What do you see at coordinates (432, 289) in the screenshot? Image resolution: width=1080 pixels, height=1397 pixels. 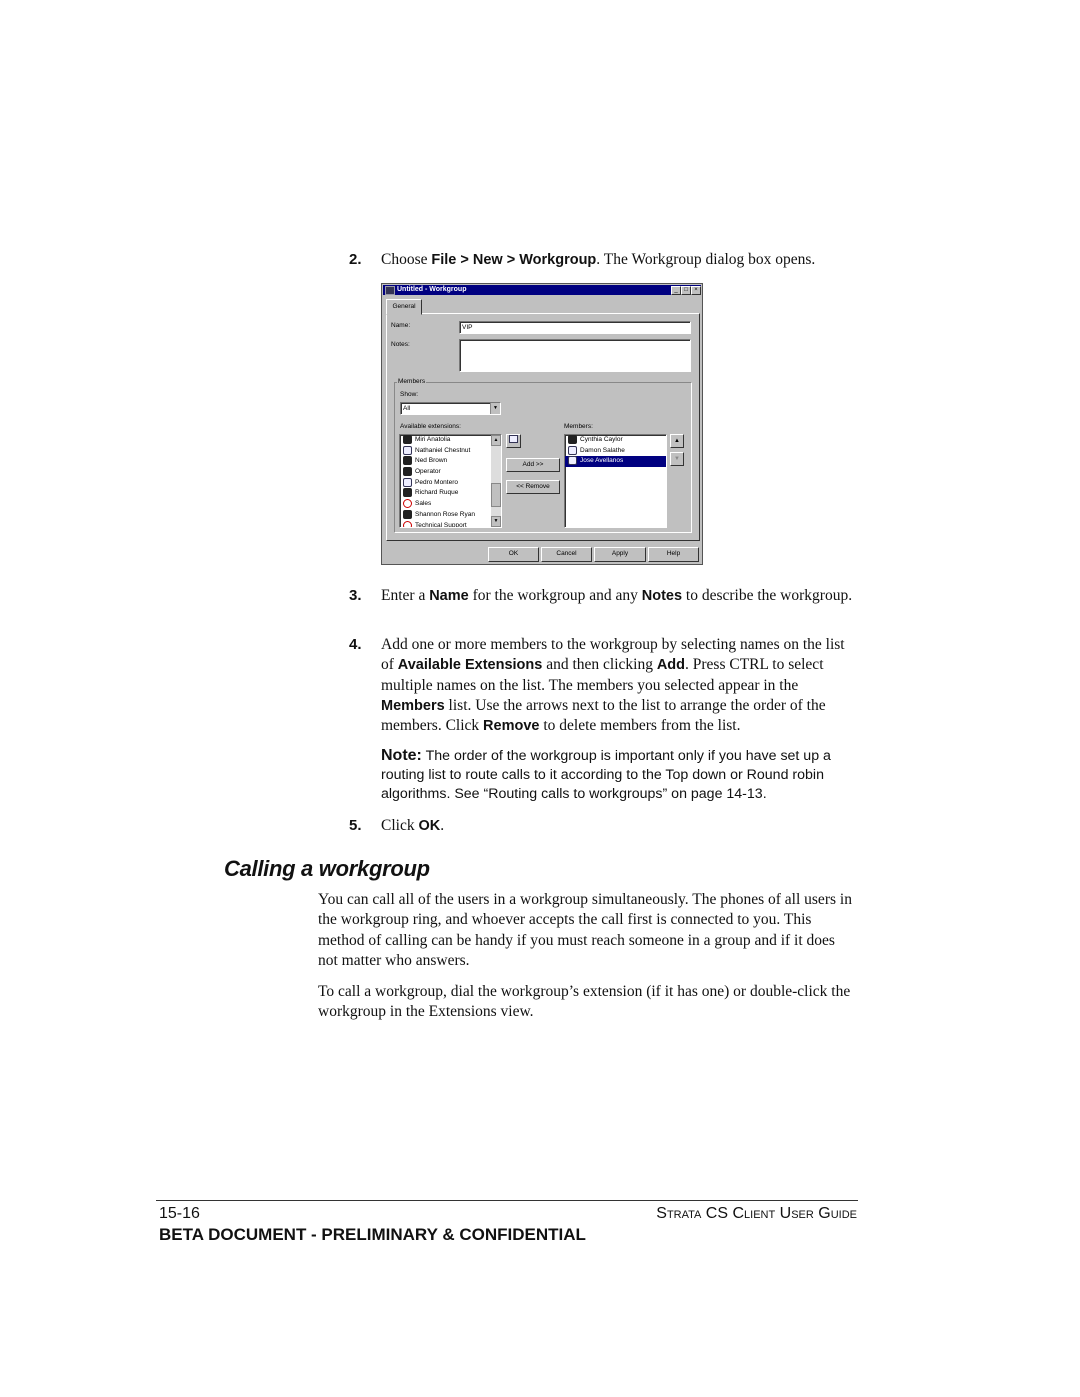 I see `dialog-title: Untitled - Workgroup` at bounding box center [432, 289].